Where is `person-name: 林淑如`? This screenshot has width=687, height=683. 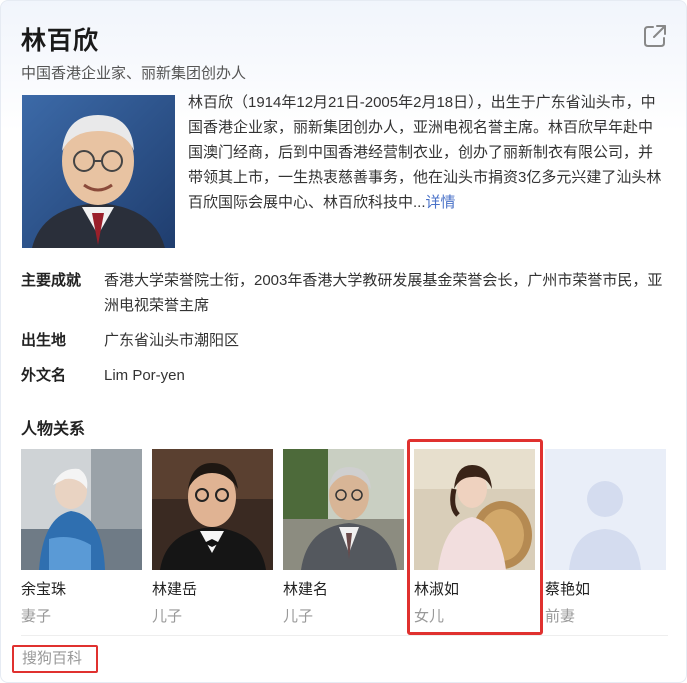
person-name: 林淑如 is located at coordinates (437, 589).